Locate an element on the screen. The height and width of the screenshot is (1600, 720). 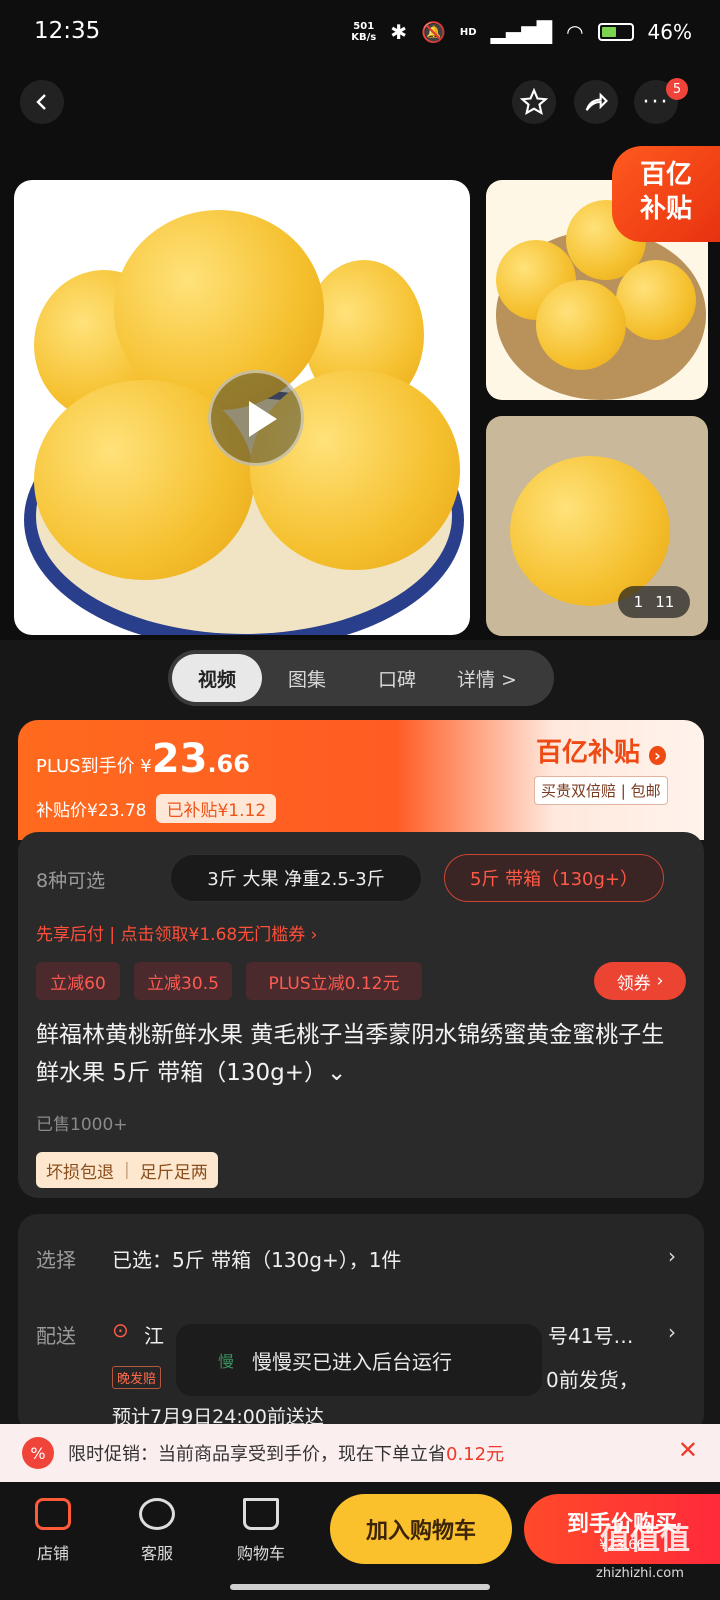
subsidized-pill: 已补贴¥1.12 is located at coordinates (216, 808).